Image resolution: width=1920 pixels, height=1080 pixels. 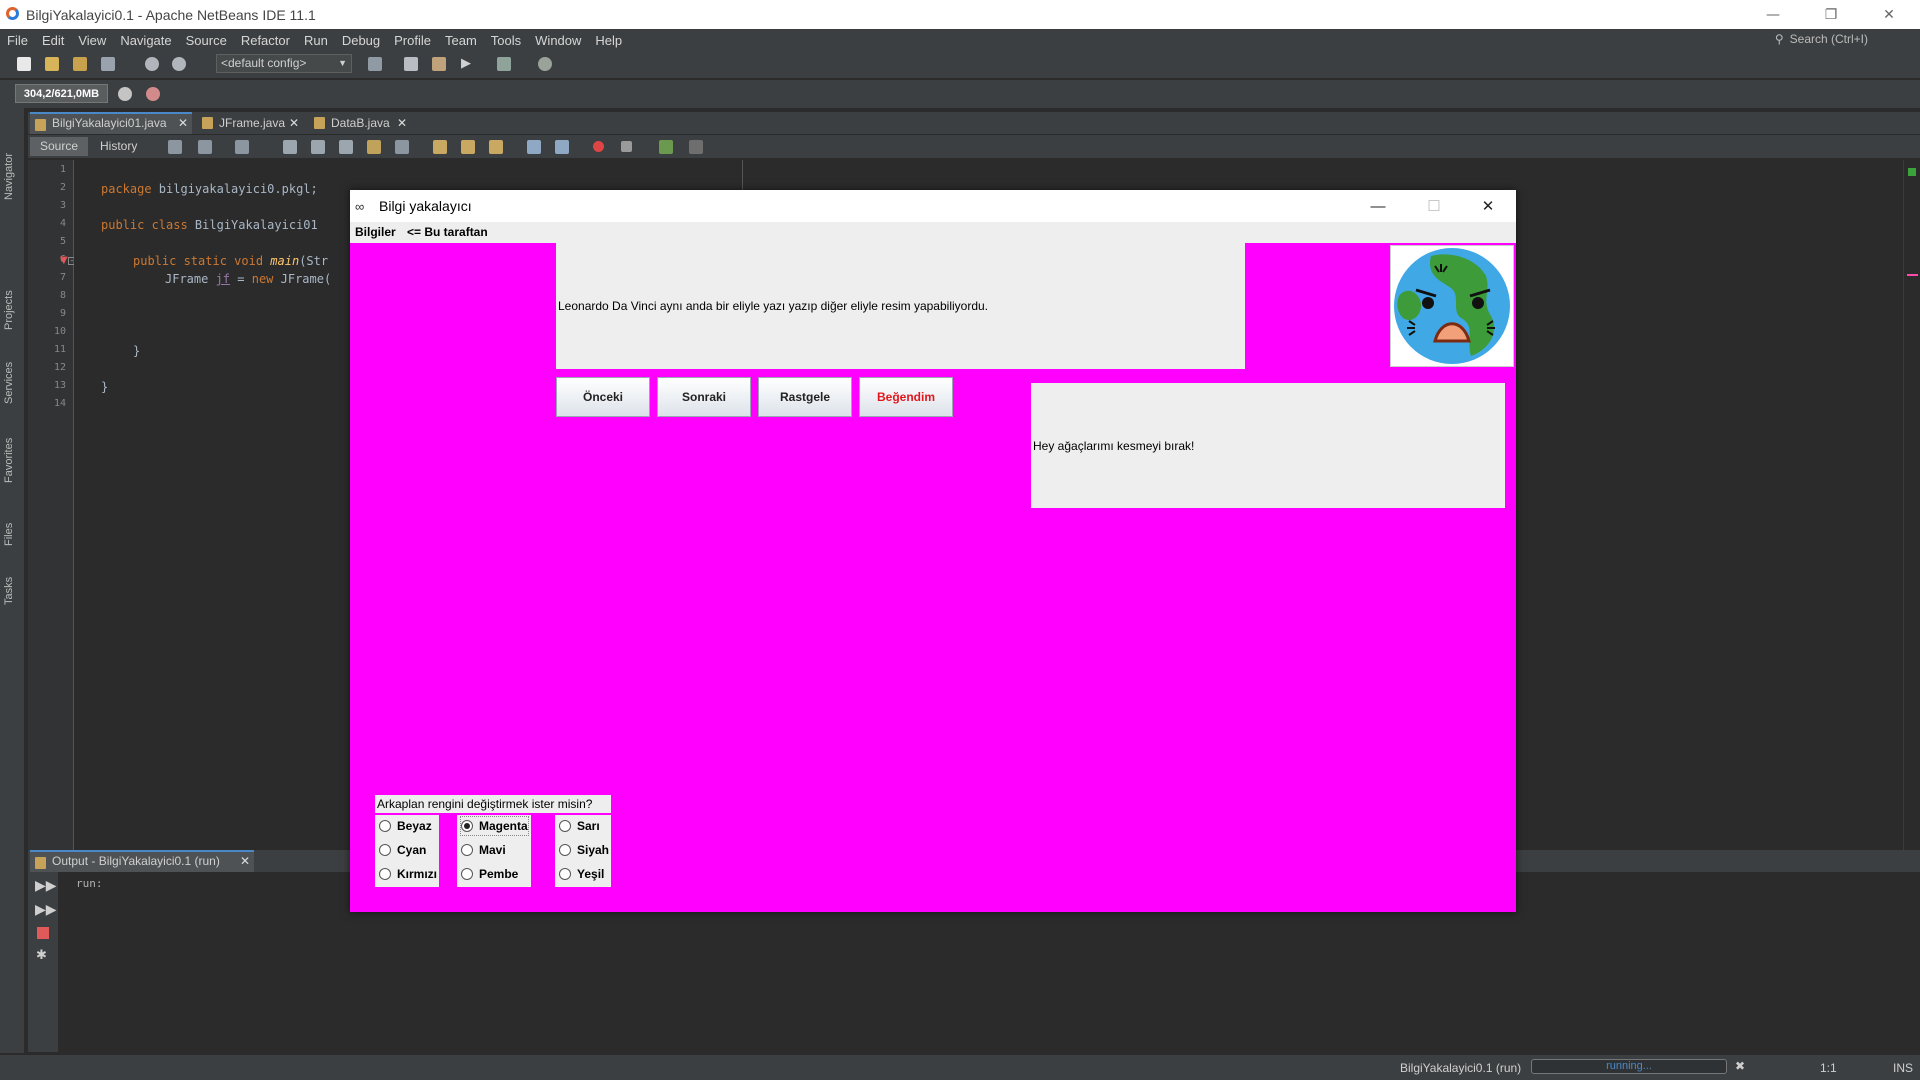 What do you see at coordinates (412, 850) in the screenshot?
I see `radio-label: Cyan` at bounding box center [412, 850].